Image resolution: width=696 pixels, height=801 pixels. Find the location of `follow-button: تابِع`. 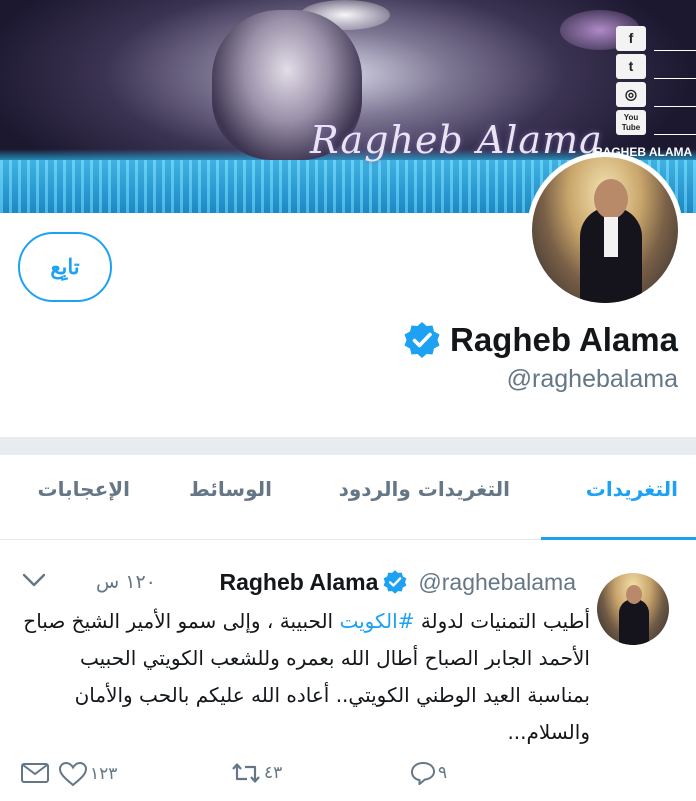

follow-button: تابِع is located at coordinates (65, 267).